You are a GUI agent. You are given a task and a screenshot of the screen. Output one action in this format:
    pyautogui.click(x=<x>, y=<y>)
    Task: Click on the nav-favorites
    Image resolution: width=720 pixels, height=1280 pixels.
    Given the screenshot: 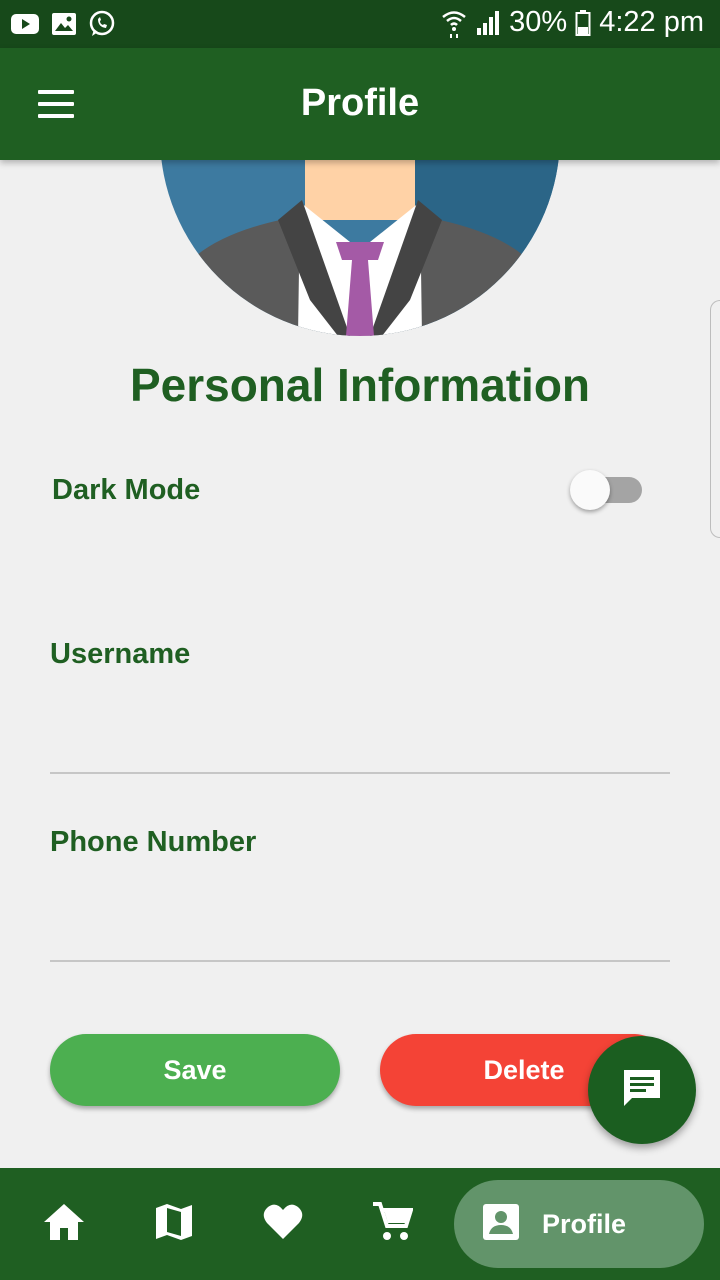 What is the action you would take?
    pyautogui.click(x=283, y=1224)
    